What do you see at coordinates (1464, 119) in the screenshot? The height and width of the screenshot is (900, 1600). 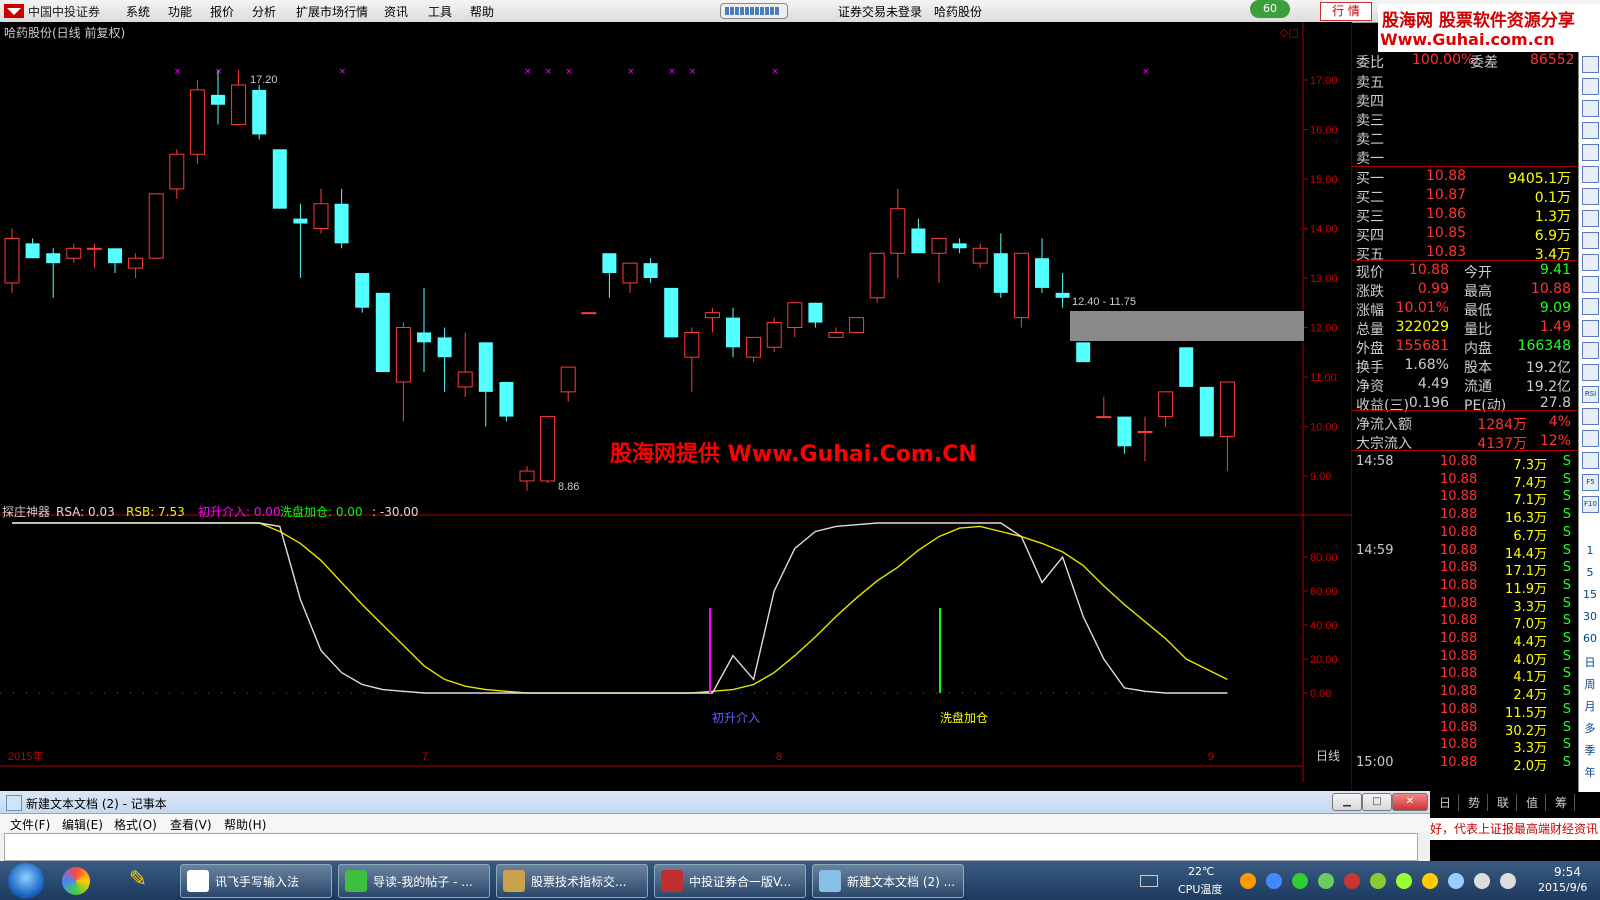 I see `sell-level-row: 卖三` at bounding box center [1464, 119].